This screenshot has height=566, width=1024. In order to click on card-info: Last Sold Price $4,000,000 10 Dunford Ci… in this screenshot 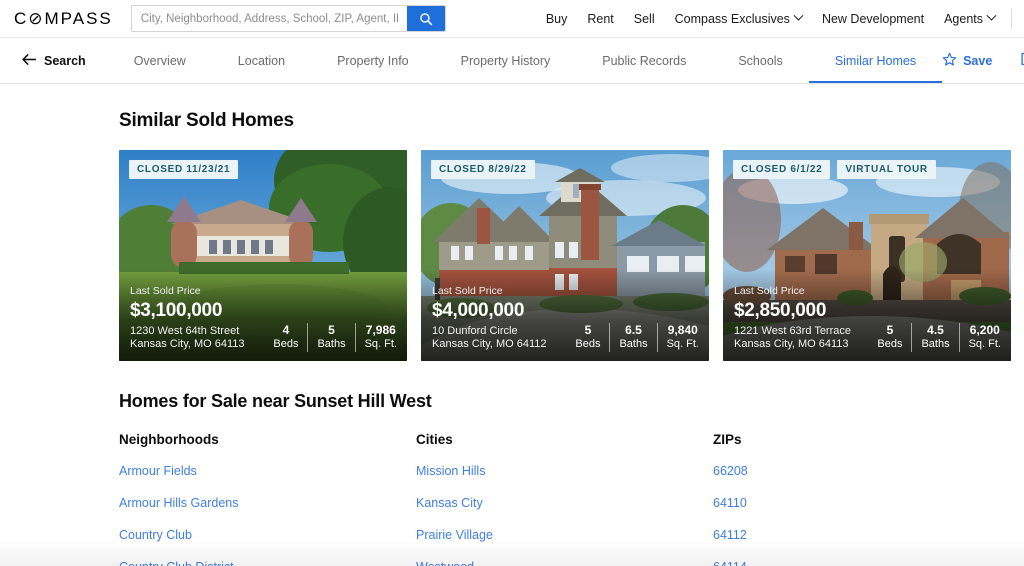, I will do `click(566, 318)`.